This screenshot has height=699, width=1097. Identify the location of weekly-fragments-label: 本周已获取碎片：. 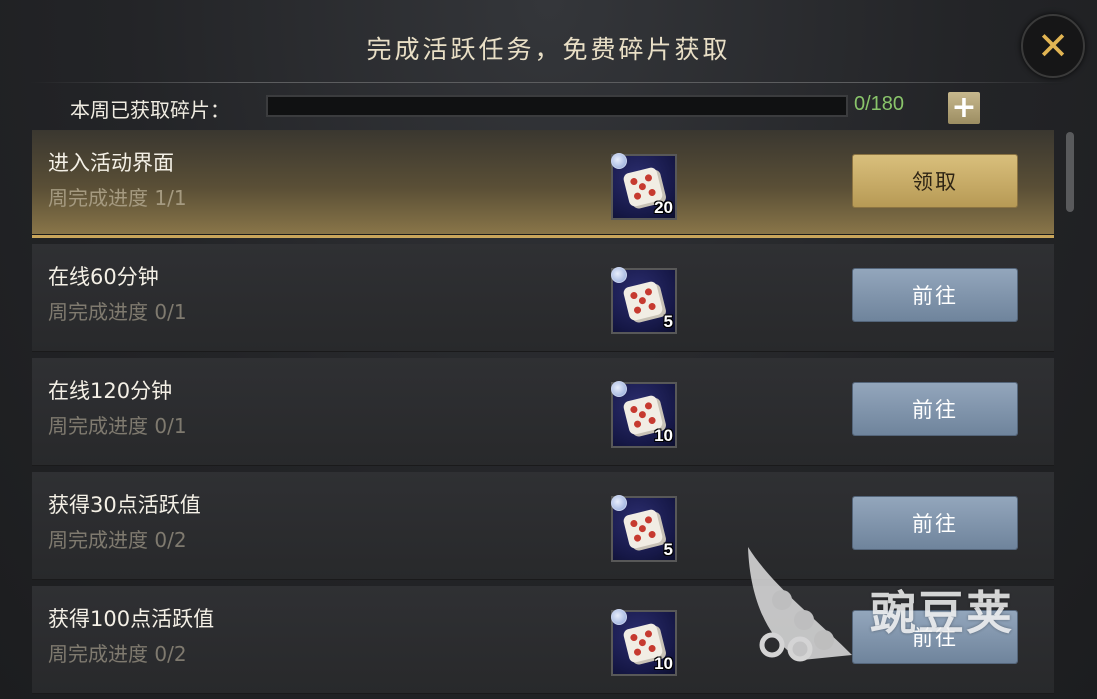
(150, 110).